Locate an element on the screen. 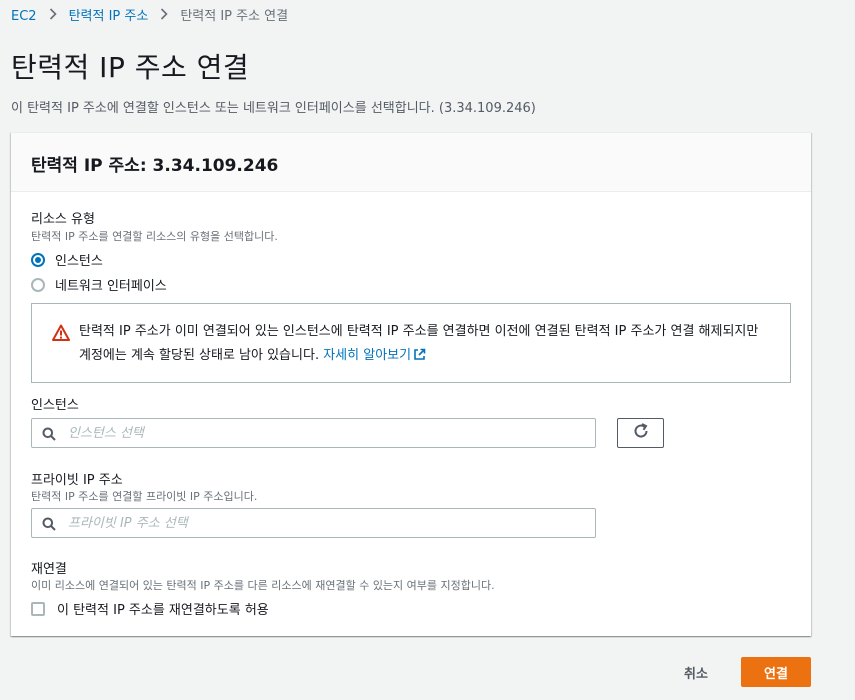 This screenshot has height=700, width=855. panel-header: 탄력적 IP 주소: 3.34.109.246 is located at coordinates (411, 162).